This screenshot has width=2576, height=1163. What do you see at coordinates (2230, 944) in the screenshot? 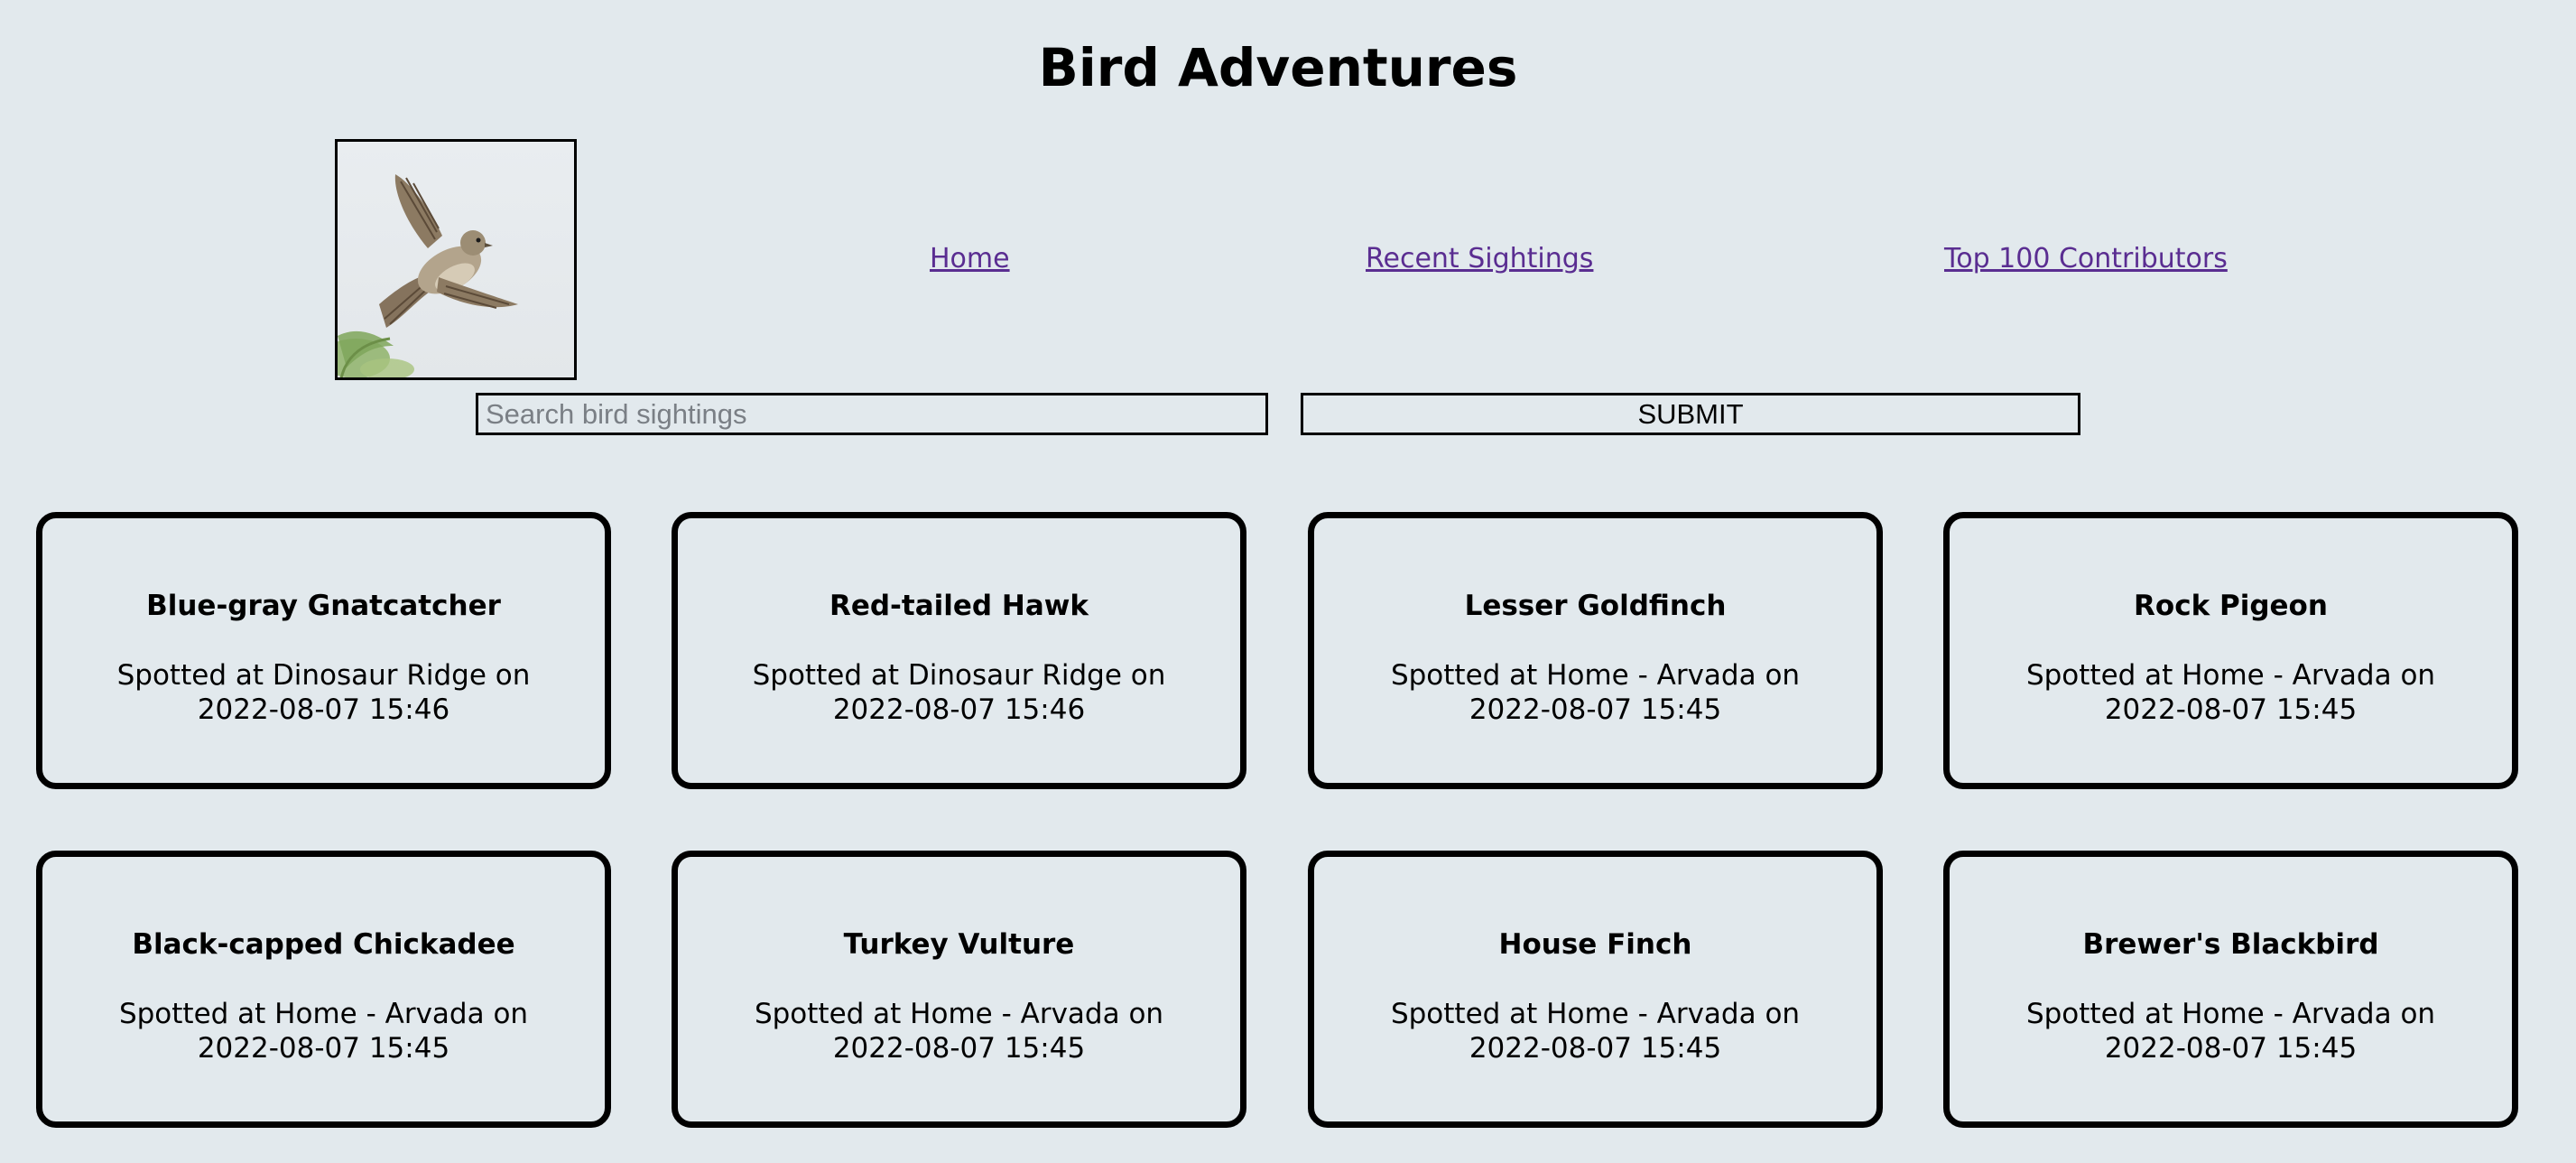
I see `sighting-bird-name: Brewer's Blackbird` at bounding box center [2230, 944].